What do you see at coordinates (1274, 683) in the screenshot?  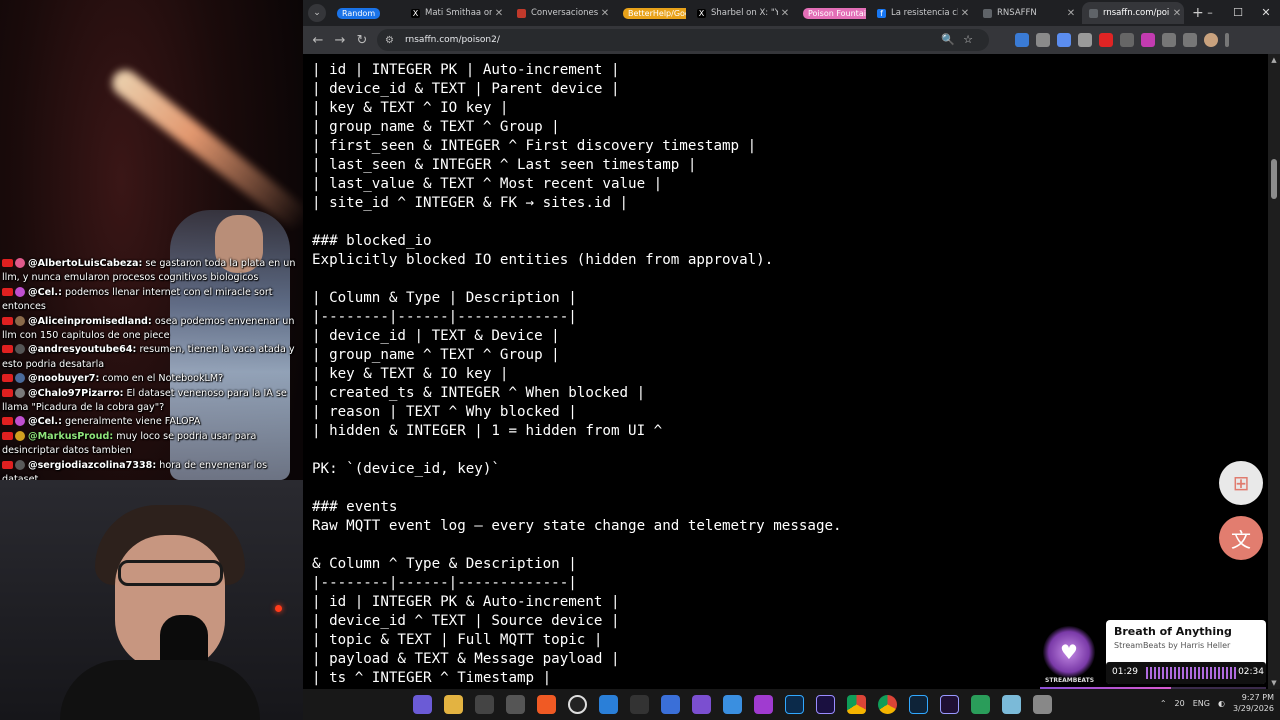 I see `scroll-down-icon: ▼` at bounding box center [1274, 683].